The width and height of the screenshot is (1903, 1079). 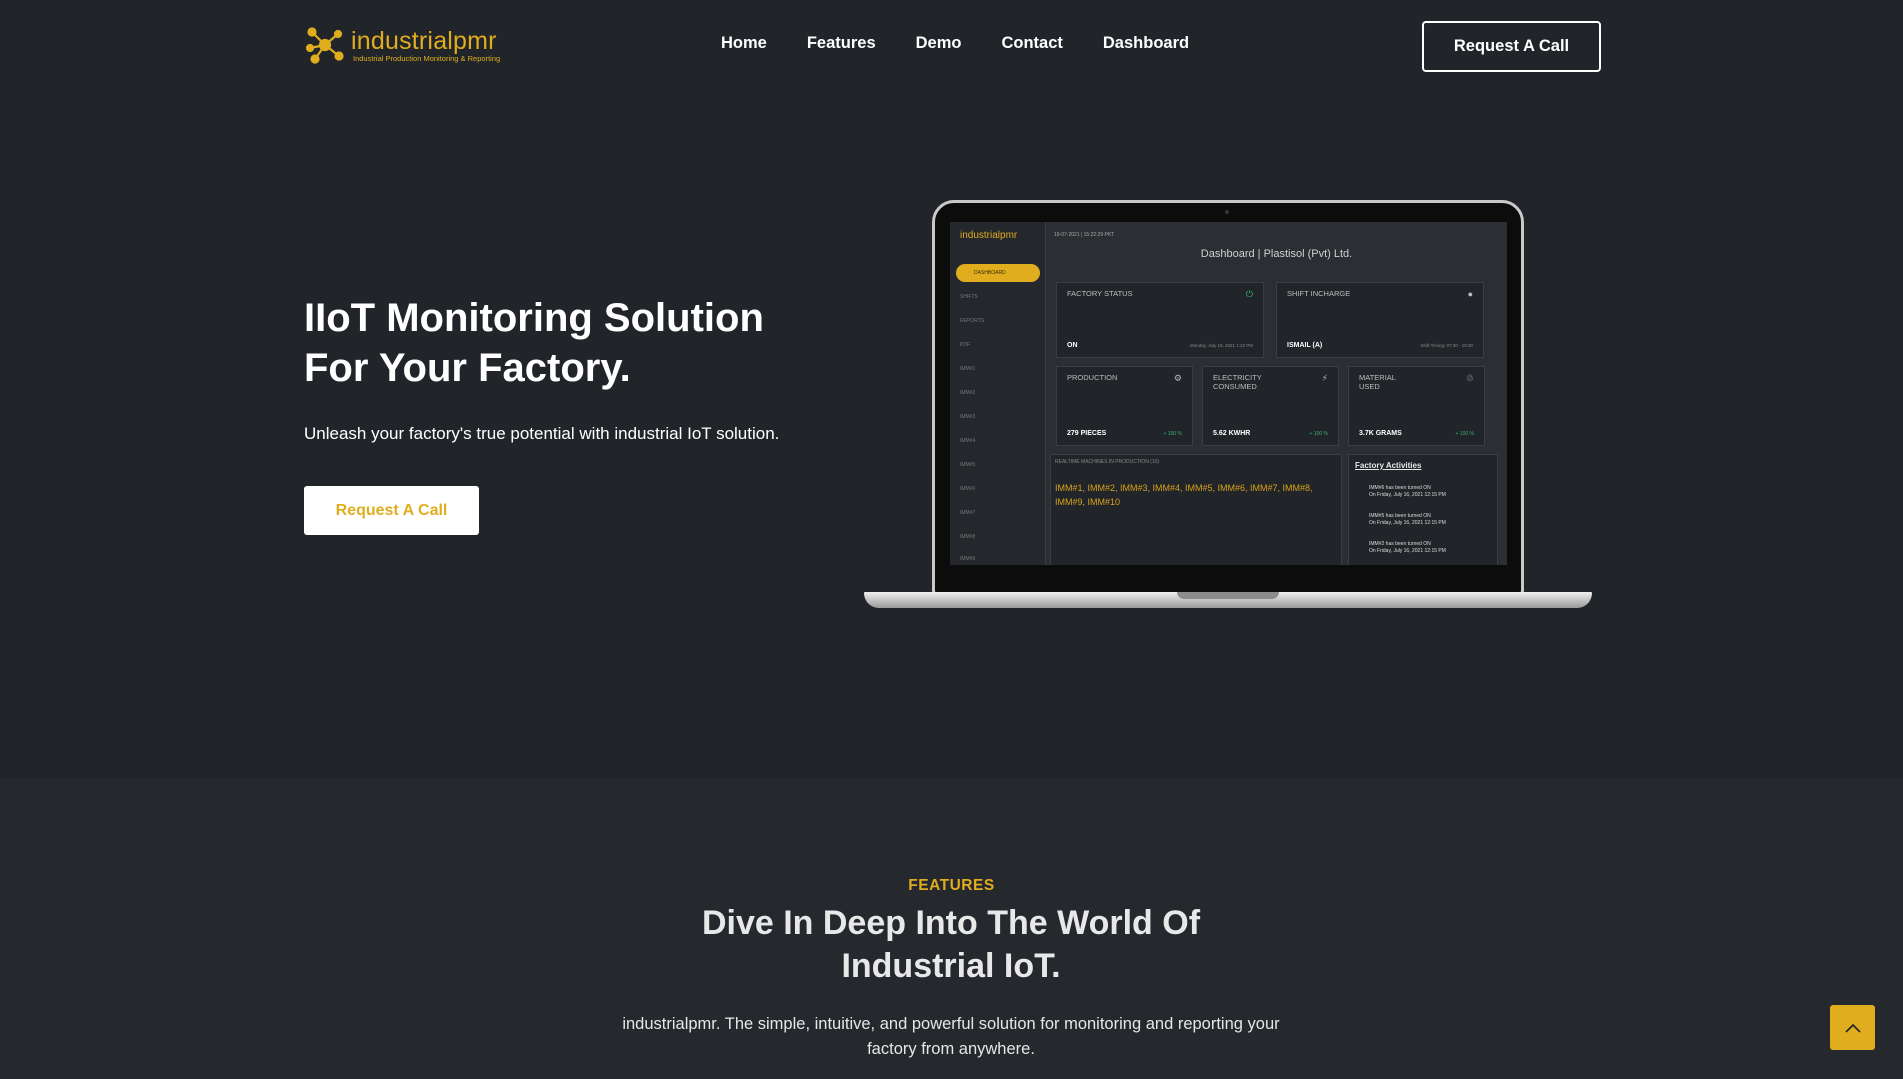 I want to click on preview-logo: industrialpmr, so click(x=989, y=235).